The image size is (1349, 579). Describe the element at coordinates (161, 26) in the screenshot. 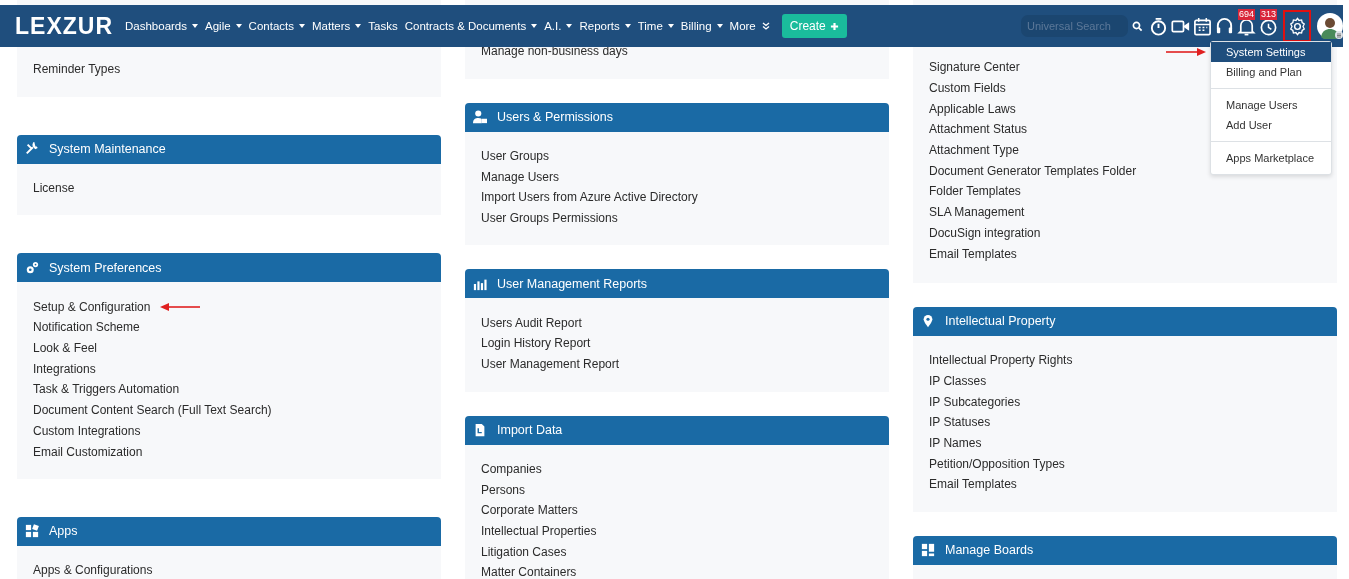

I see `nav-menu-item: Dashboards` at that location.